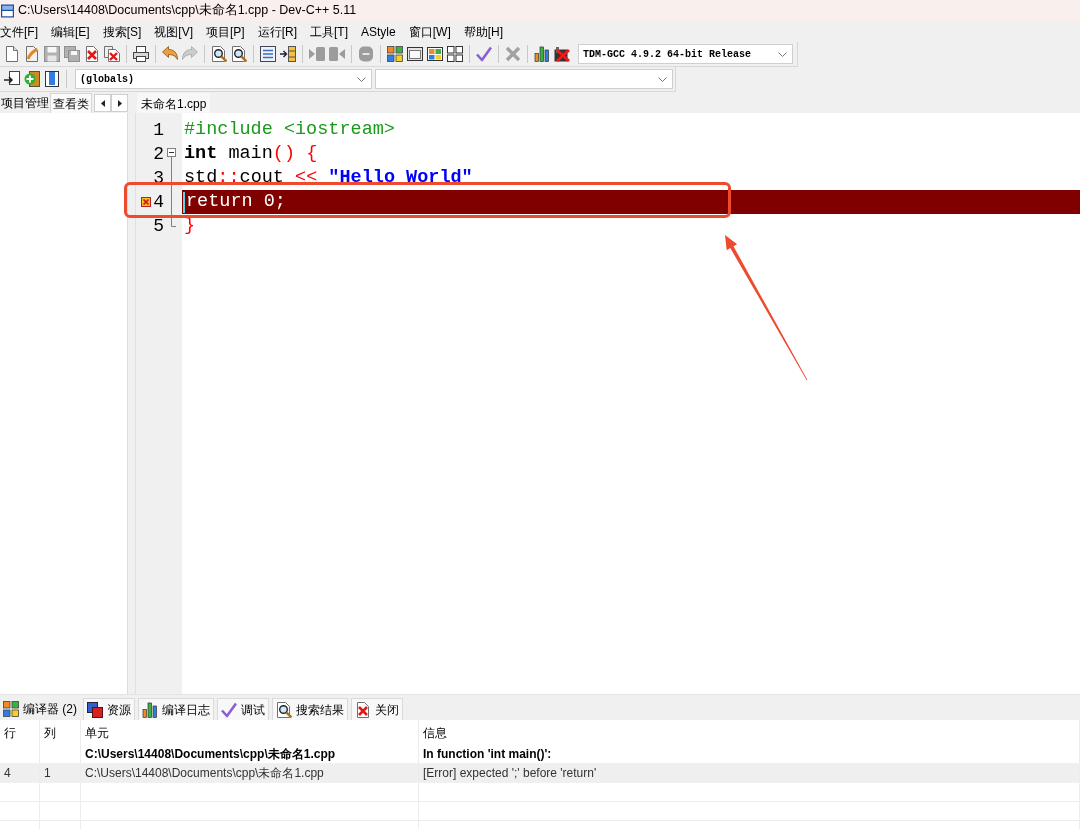 The image size is (1080, 829). I want to click on table-cell-text: [Error] expected ';' before 'return', so click(510, 773).